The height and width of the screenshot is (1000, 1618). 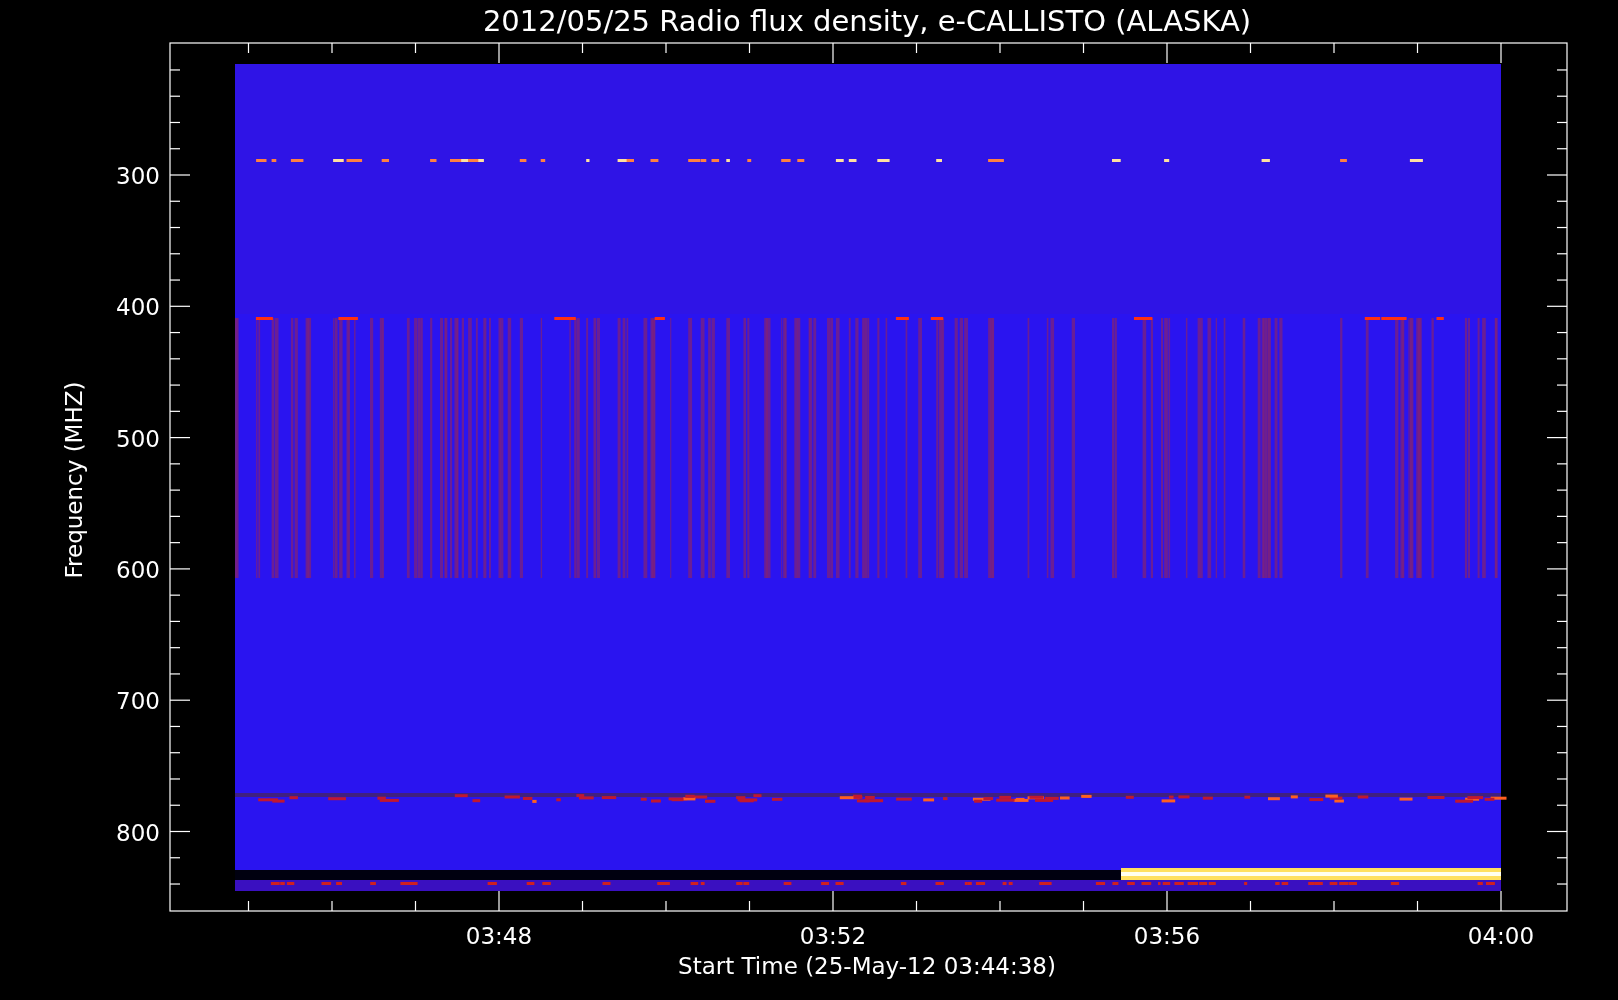 What do you see at coordinates (138, 307) in the screenshot?
I see `tick-label: 400` at bounding box center [138, 307].